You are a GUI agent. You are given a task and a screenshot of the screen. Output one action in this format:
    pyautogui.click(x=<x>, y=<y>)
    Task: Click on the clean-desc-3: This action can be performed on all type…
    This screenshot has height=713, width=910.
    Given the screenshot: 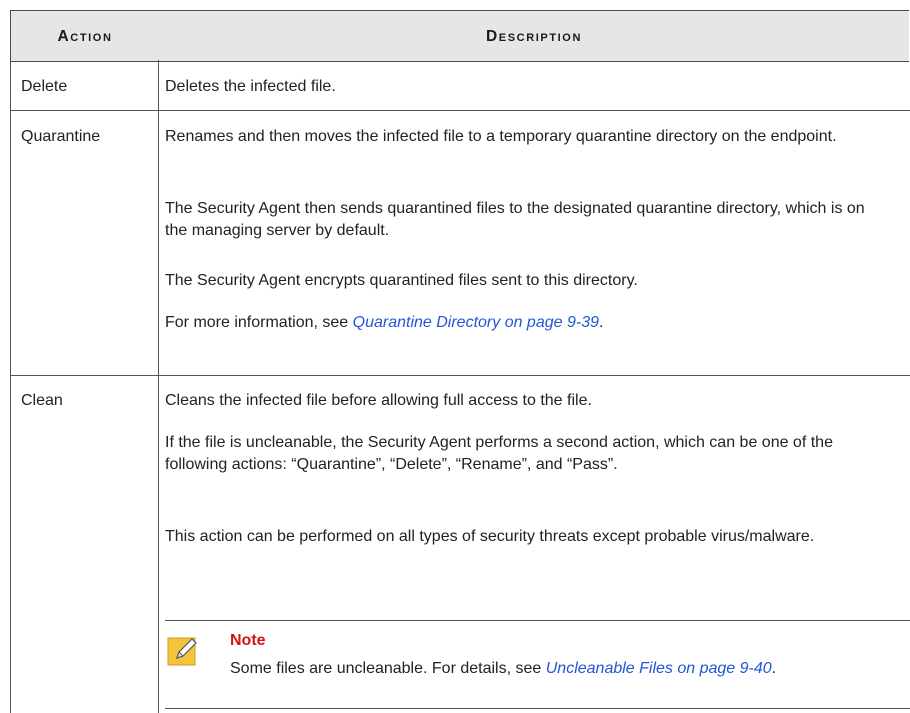 What is the action you would take?
    pyautogui.click(x=490, y=536)
    